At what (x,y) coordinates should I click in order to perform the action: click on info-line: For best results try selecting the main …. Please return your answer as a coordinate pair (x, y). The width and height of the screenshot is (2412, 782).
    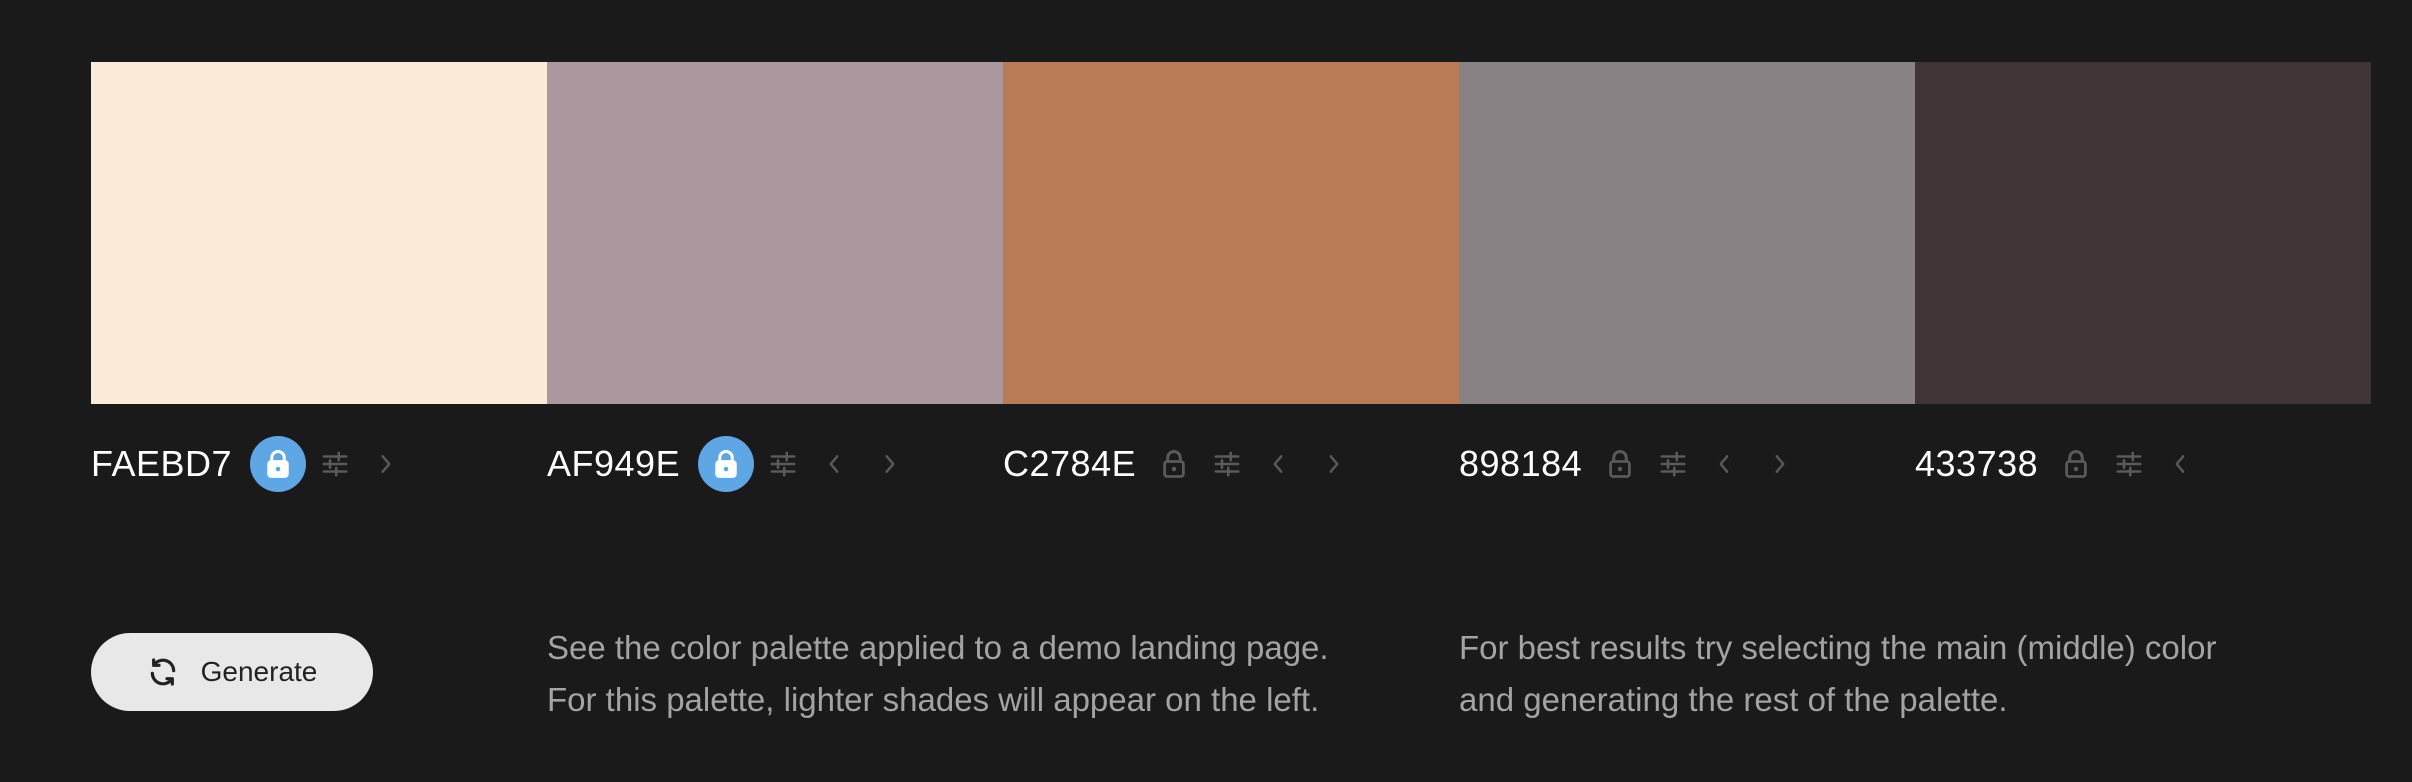
    Looking at the image, I should click on (1838, 647).